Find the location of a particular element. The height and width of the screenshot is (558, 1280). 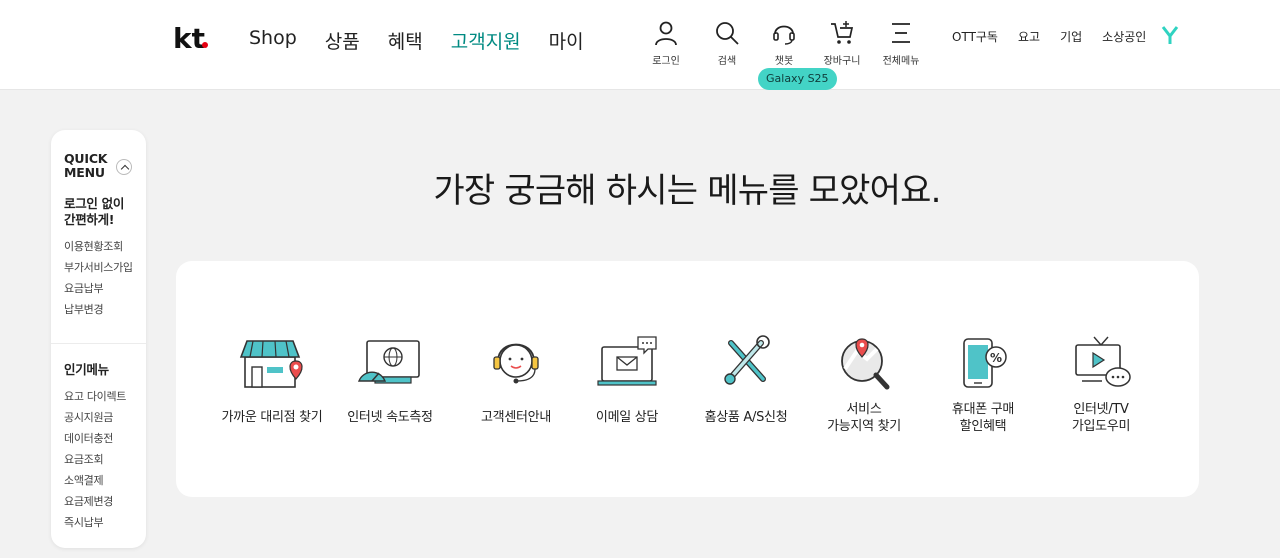

nav-support: 고객지원 is located at coordinates (486, 40).